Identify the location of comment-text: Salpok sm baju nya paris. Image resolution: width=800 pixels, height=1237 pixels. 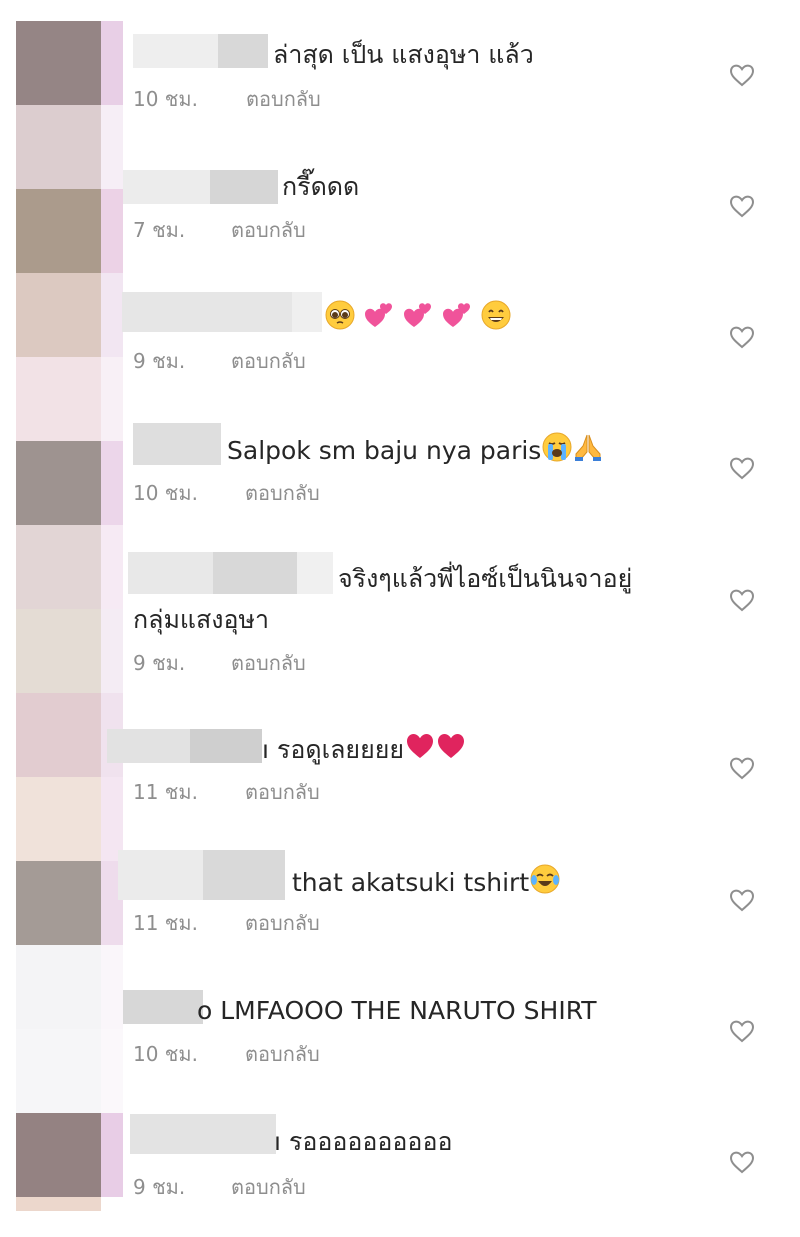
(415, 450).